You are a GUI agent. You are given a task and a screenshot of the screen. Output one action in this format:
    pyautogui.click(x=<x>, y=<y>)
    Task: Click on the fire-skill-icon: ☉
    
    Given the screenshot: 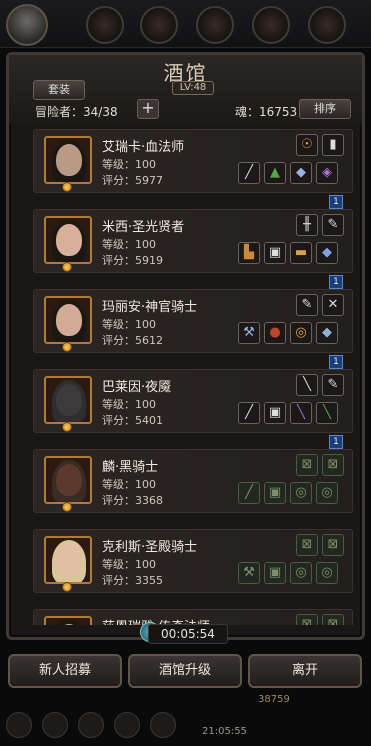 What is the action you would take?
    pyautogui.click(x=307, y=145)
    